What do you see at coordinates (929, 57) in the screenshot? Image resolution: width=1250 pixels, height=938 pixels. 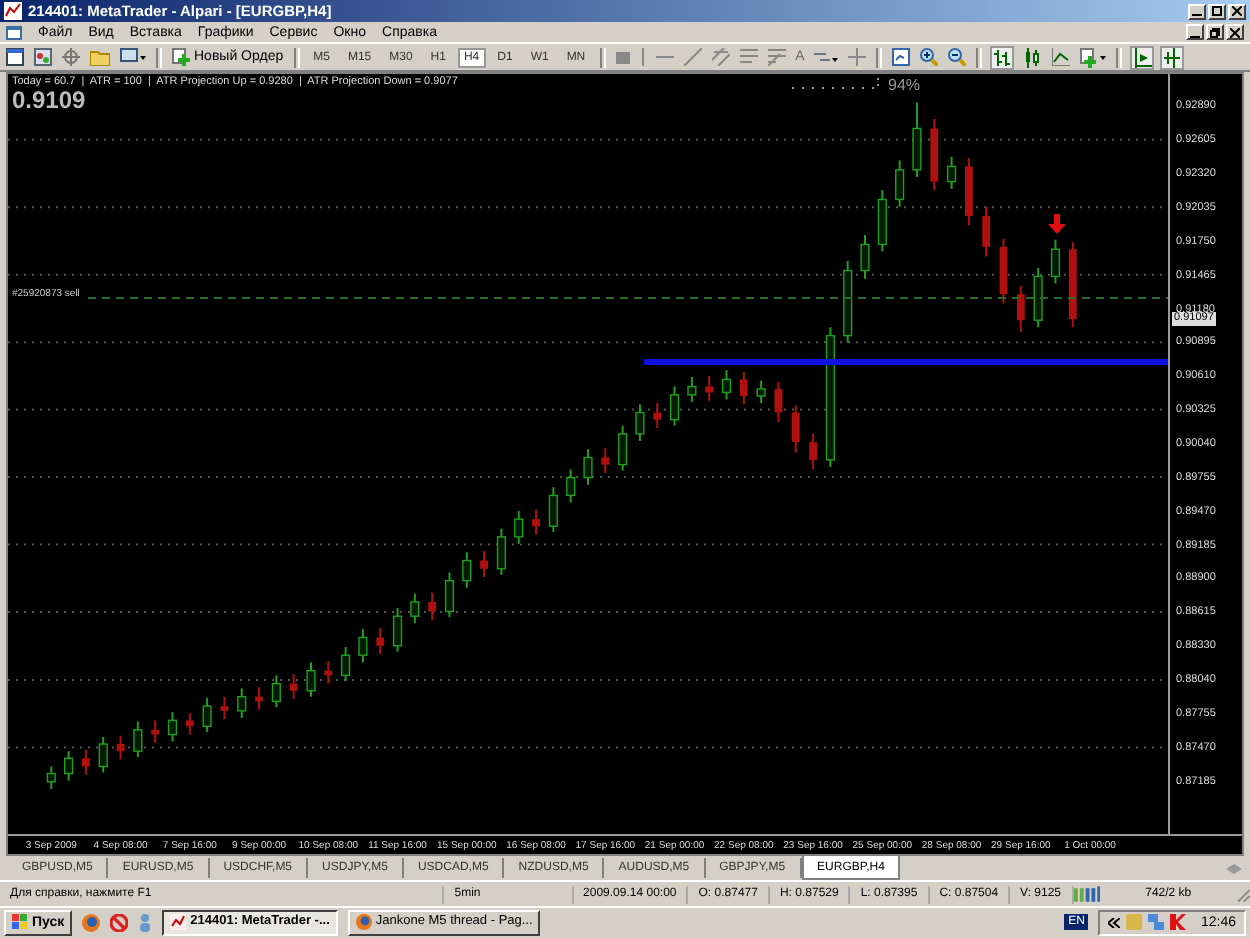 I see `zoom-in-icon` at bounding box center [929, 57].